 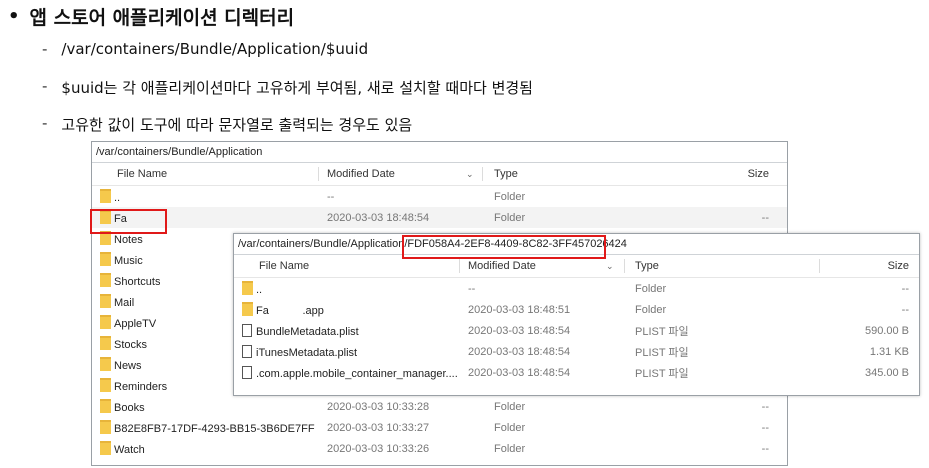 I want to click on modified-date: 2020-03-03 10:33:26, so click(x=378, y=448).